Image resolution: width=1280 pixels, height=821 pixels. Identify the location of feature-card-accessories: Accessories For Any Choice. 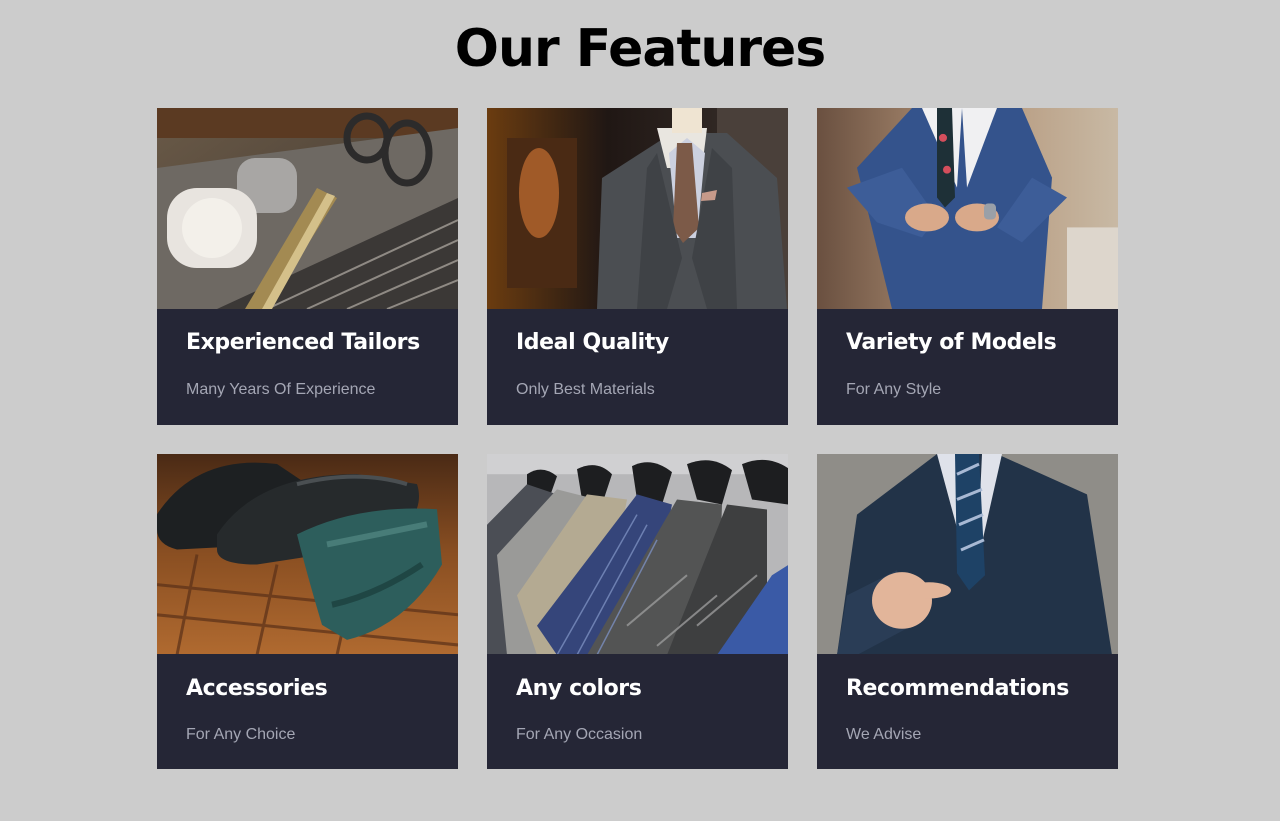
(307, 611).